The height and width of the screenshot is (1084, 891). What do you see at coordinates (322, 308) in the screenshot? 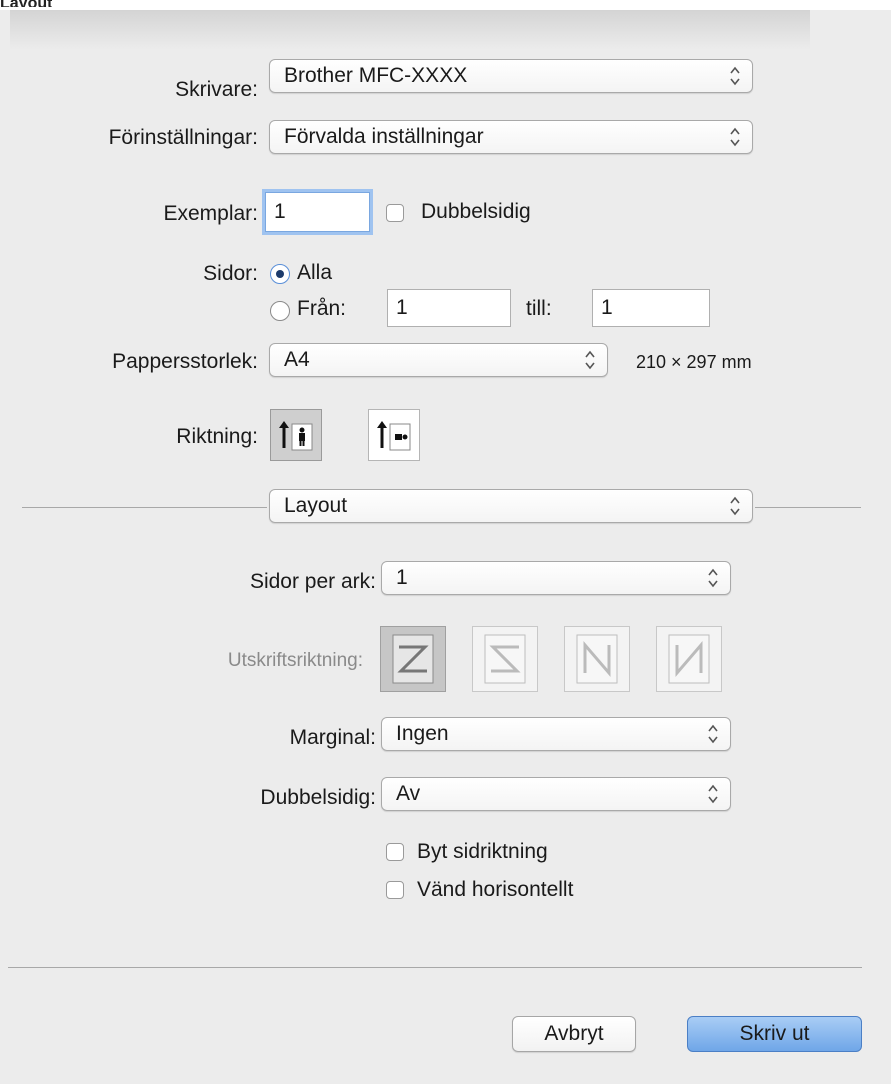
I see `pages-from-label: Från:` at bounding box center [322, 308].